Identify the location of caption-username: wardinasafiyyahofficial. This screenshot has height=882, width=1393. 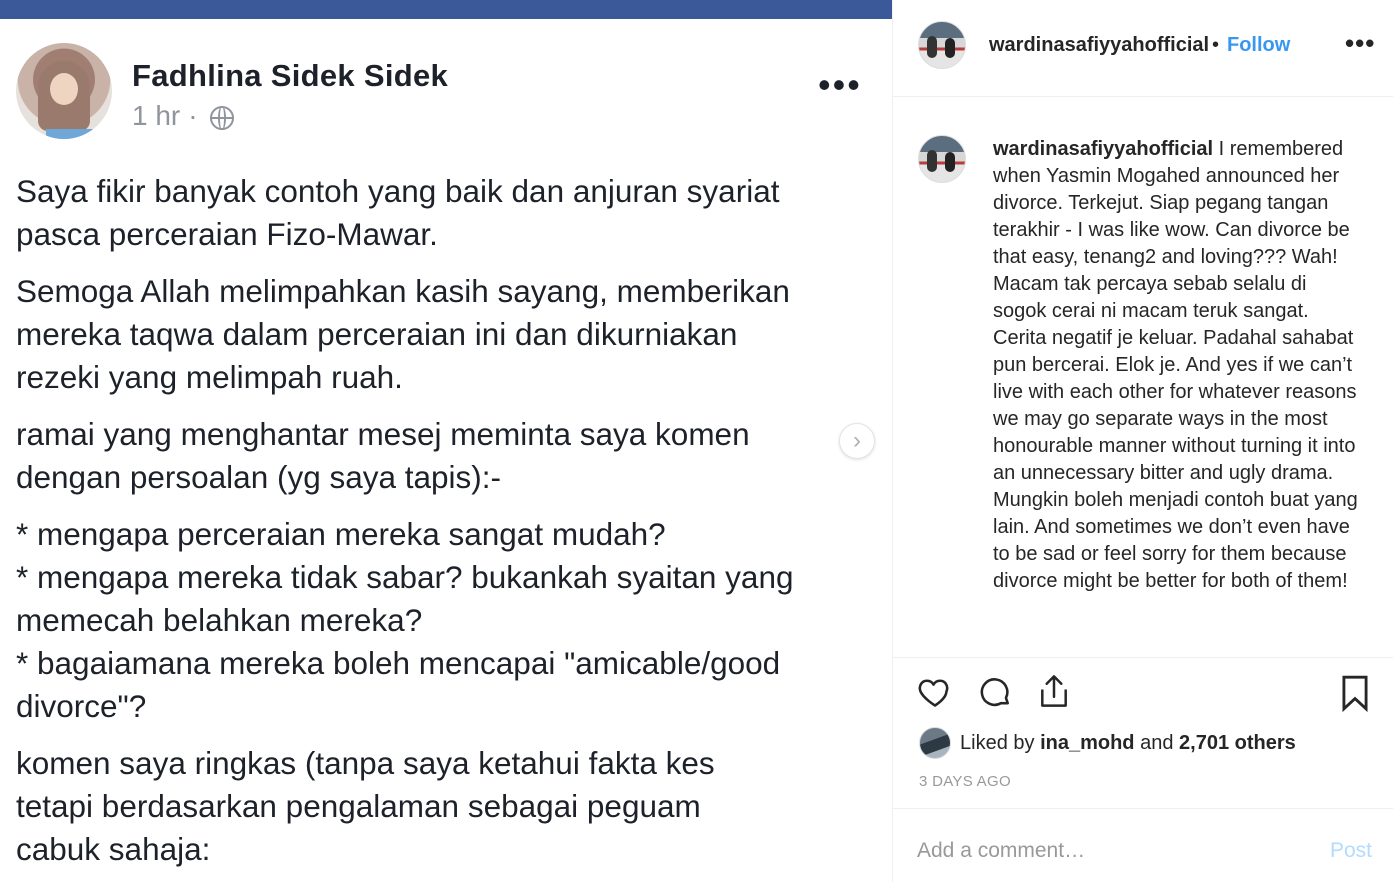
(1103, 149).